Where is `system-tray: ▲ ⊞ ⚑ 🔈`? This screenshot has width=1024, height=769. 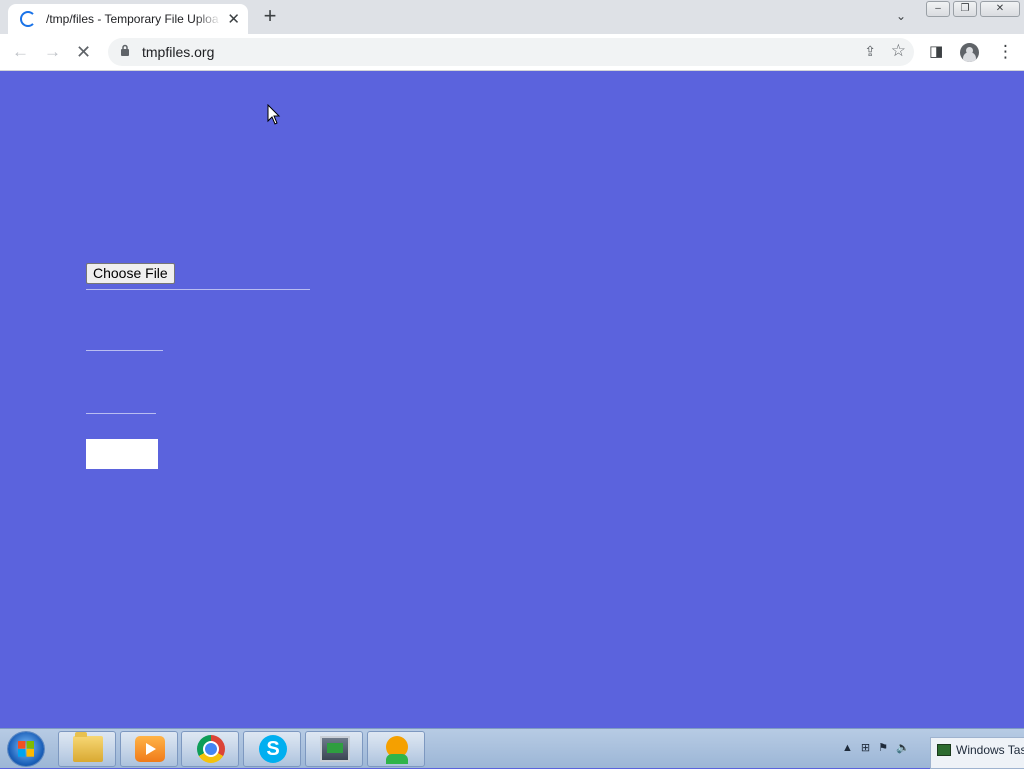 system-tray: ▲ ⊞ ⚑ 🔈 is located at coordinates (880, 748).